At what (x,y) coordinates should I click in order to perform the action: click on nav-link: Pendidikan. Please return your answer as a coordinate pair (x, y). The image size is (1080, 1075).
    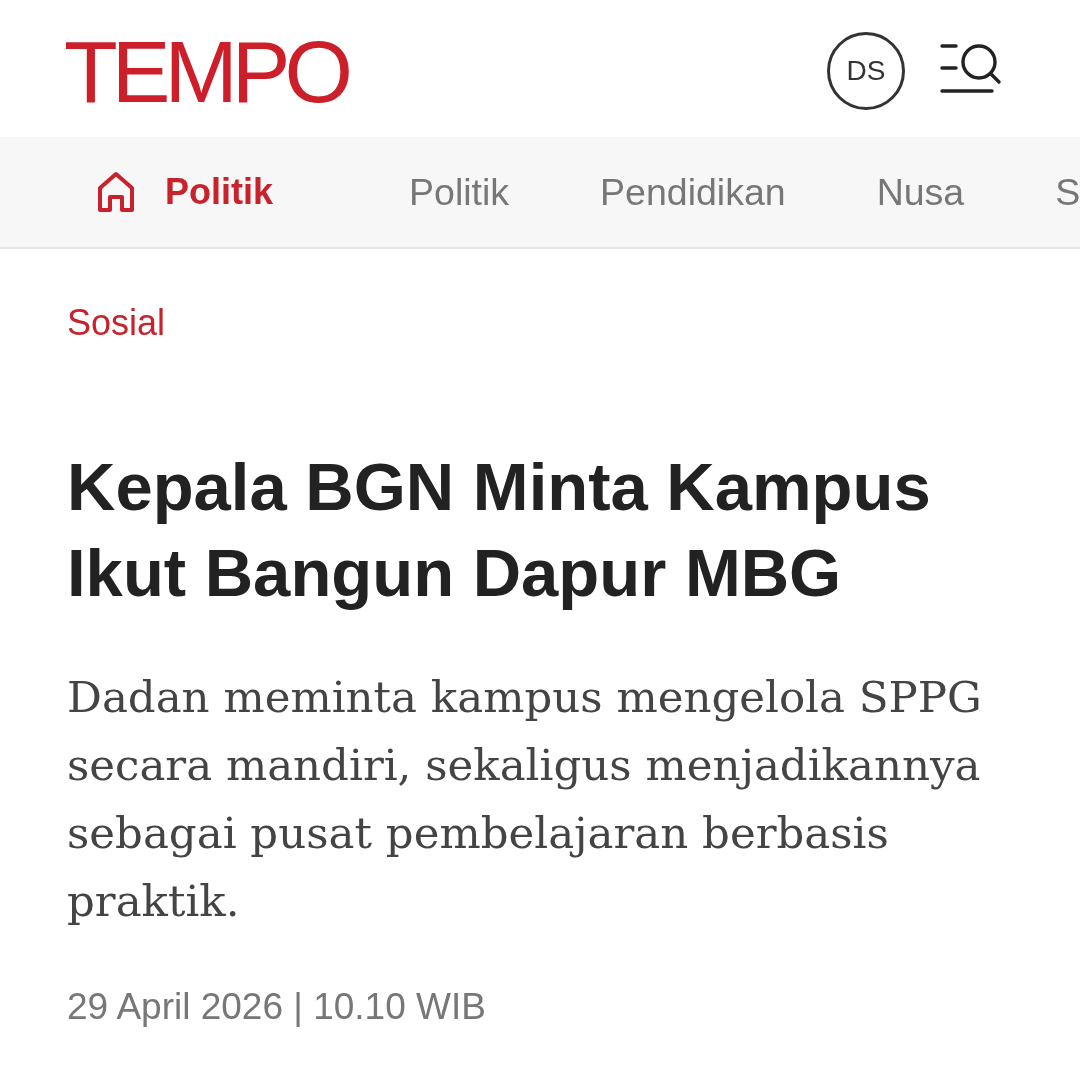
    Looking at the image, I should click on (693, 192).